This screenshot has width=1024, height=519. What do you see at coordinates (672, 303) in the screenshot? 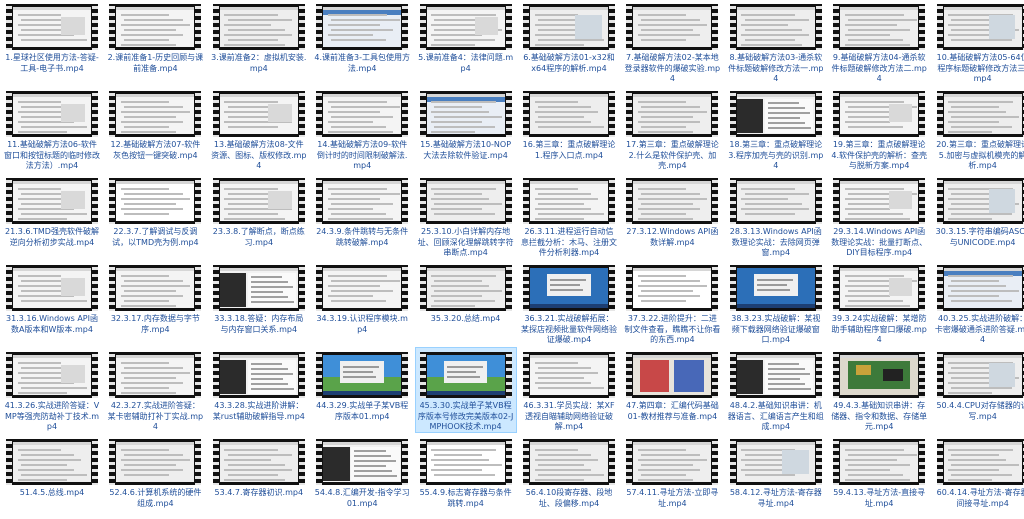
I see `file-tile: 37.3.22.进阶提升：二进制文件查看，瞧瞧不让你看的东西.mp4` at bounding box center [672, 303].